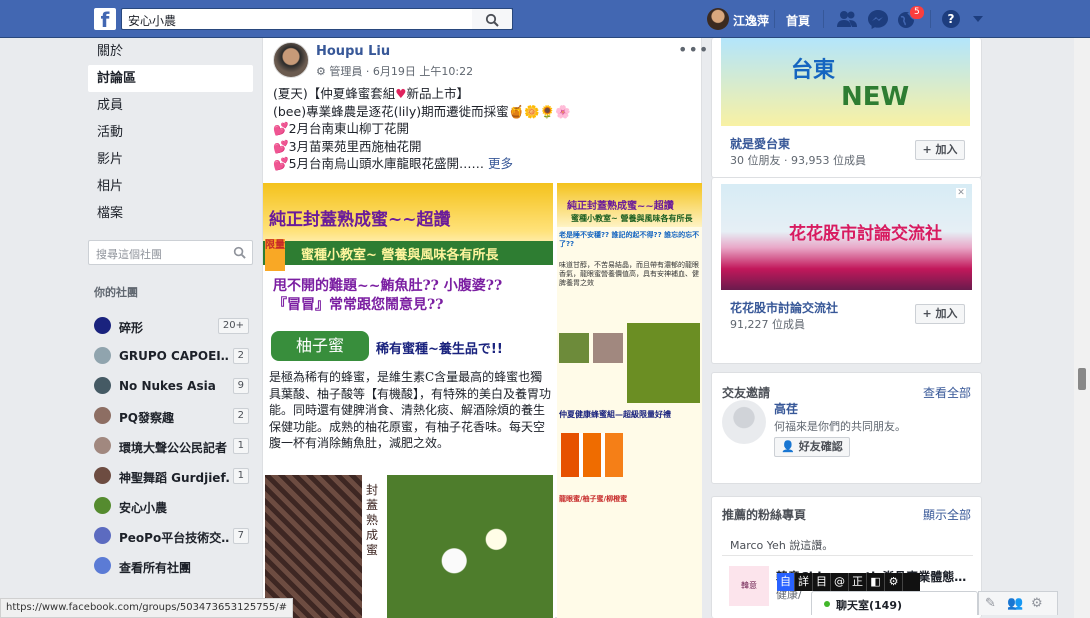  I want to click on search-button, so click(492, 19).